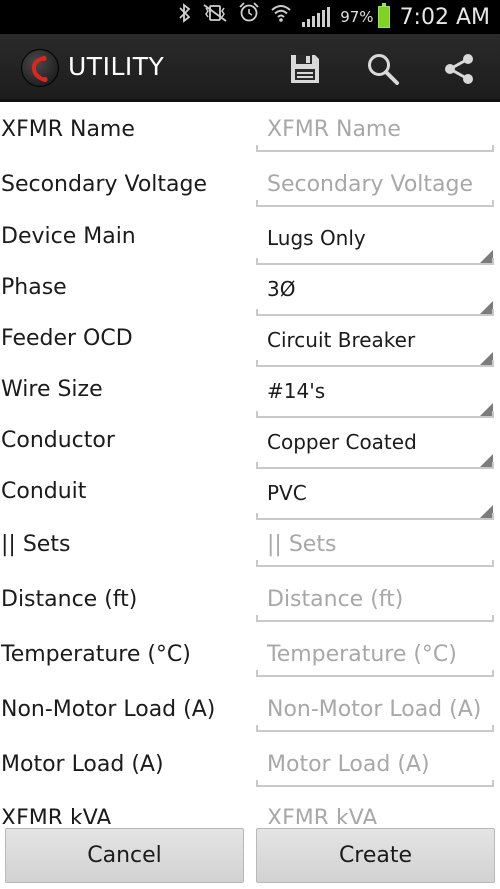  I want to click on dropdown-conductor: Copper Coated, so click(375, 452).